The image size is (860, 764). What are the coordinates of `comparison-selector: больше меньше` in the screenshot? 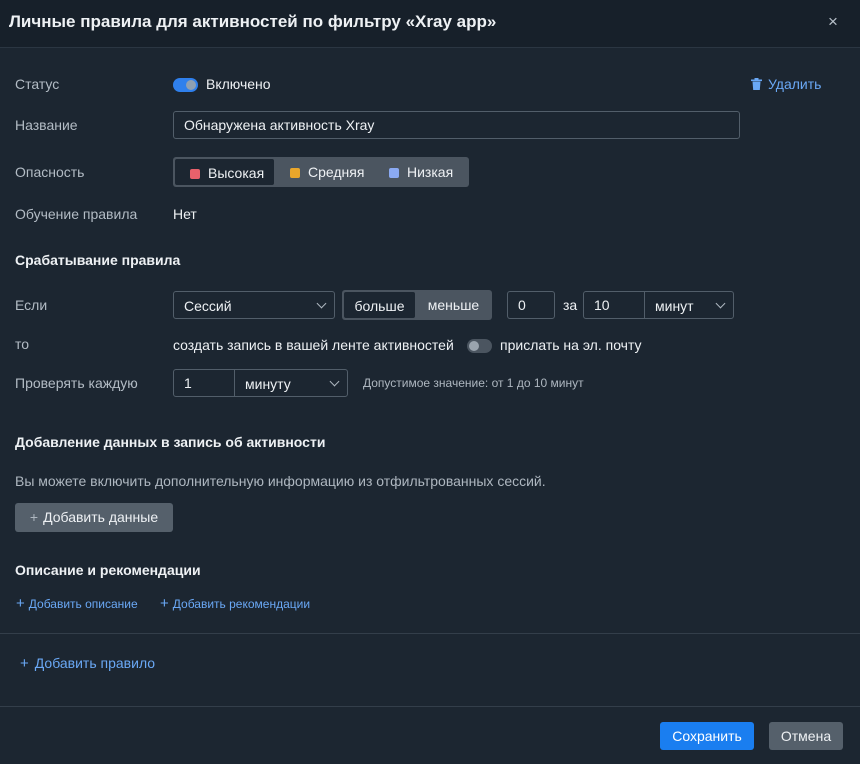 It's located at (417, 305).